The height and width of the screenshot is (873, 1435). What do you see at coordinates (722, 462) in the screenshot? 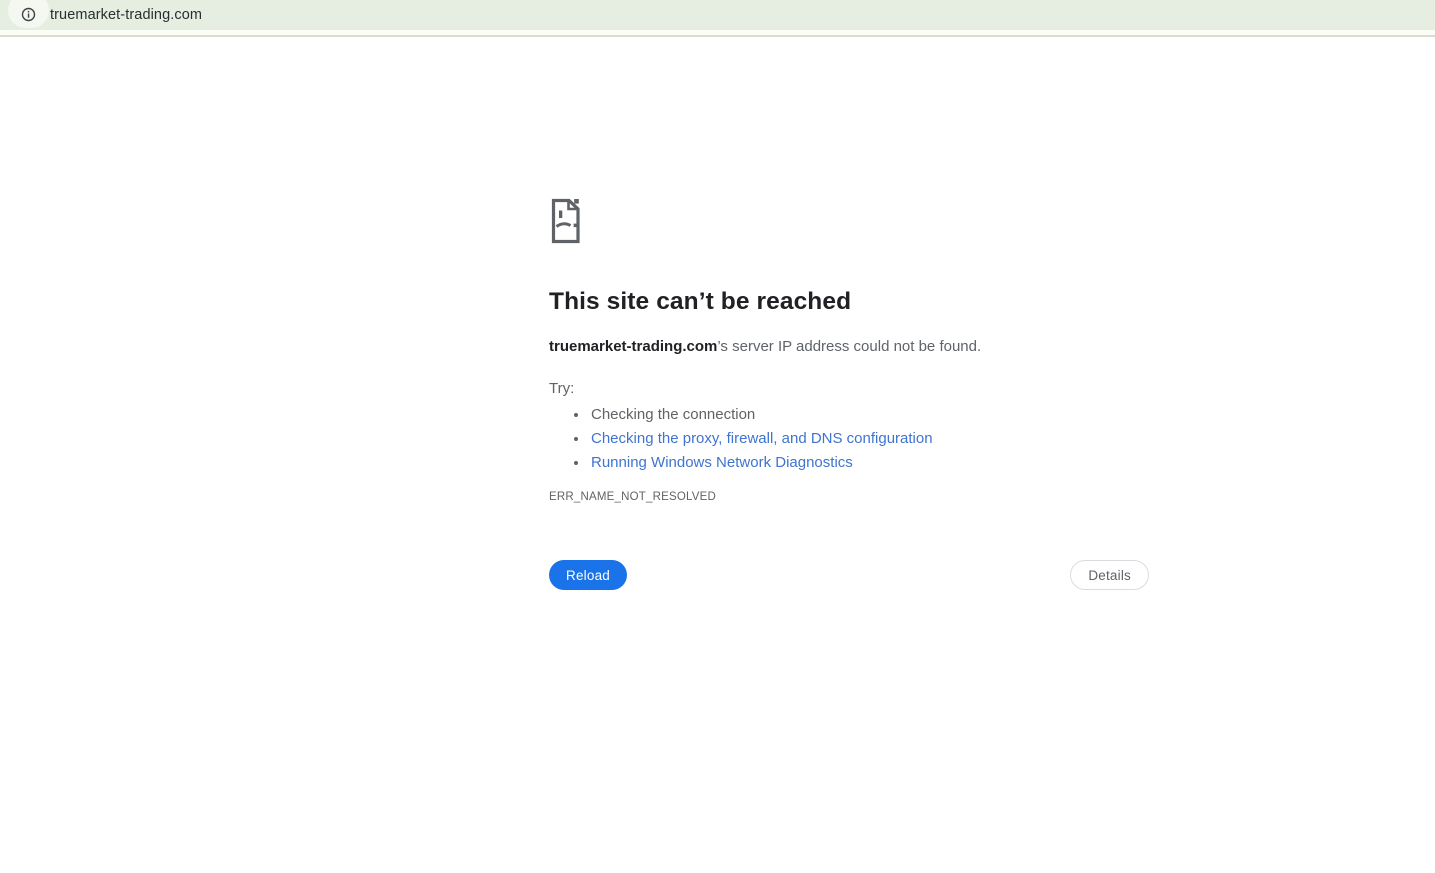
I see `windows-network-diagnostics-link: Running Windows Network Diagnostics` at bounding box center [722, 462].